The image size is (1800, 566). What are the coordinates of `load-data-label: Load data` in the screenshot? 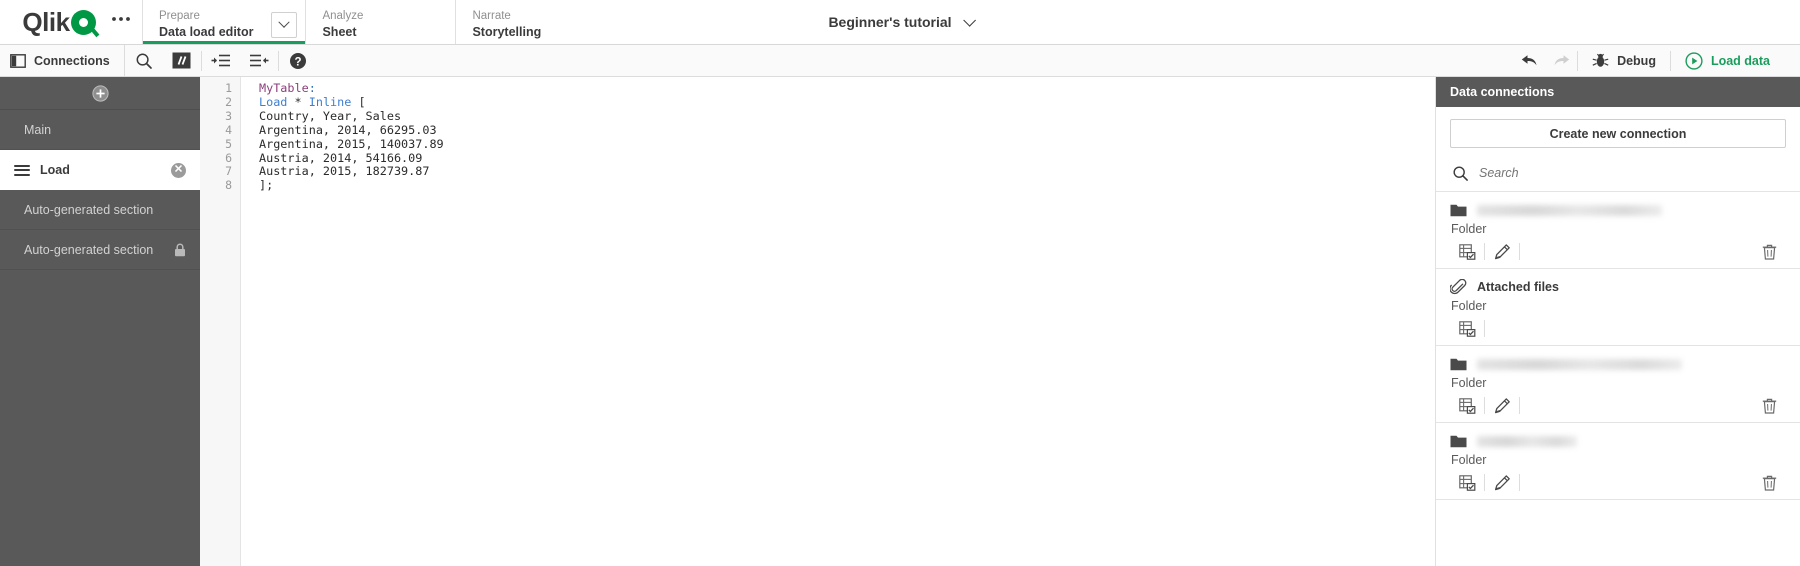 It's located at (1740, 60).